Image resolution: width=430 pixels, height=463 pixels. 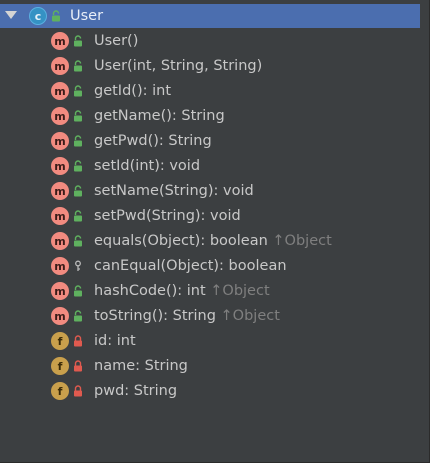 I want to click on member-signature-label: User(), so click(x=116, y=41).